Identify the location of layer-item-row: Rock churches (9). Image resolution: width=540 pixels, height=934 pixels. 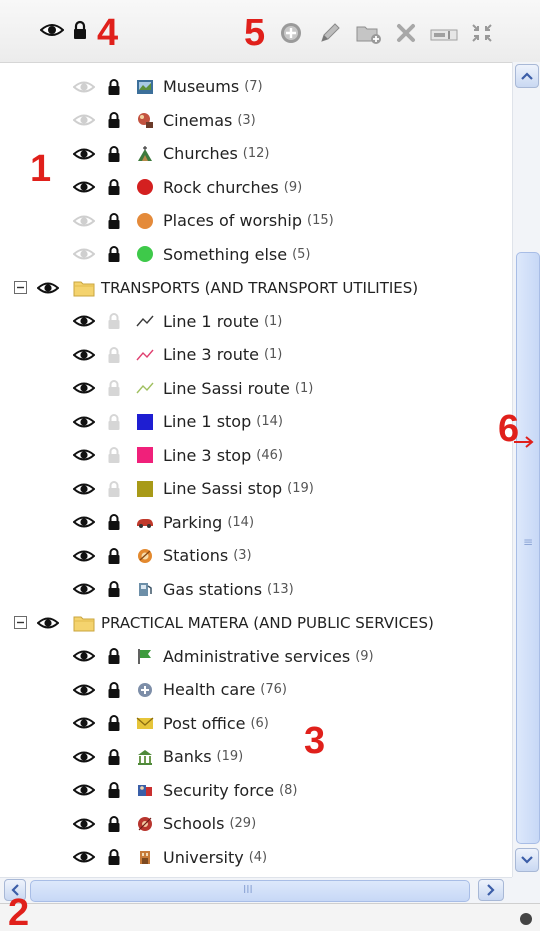
(256, 187).